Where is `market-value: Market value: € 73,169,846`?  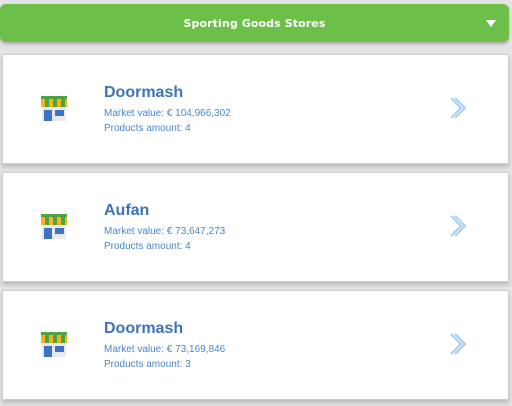 market-value: Market value: € 73,169,846 is located at coordinates (165, 349).